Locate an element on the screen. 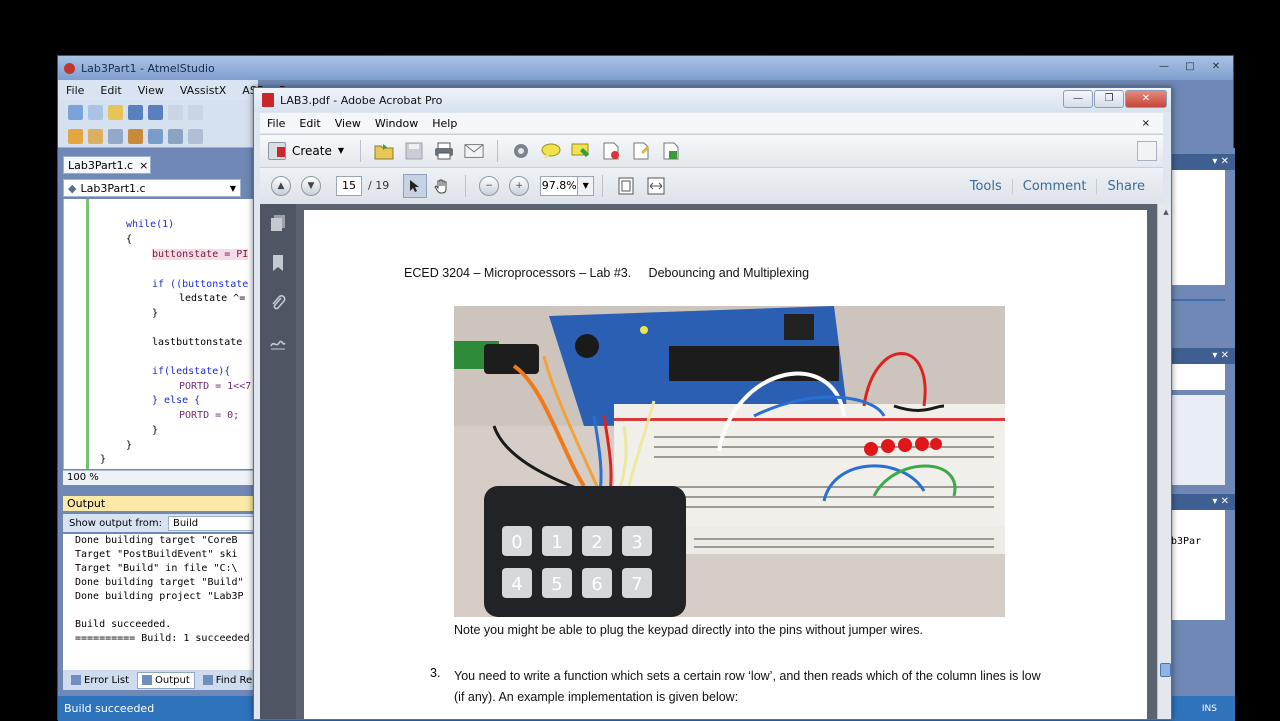  solution-explorer-header: ▾ ✕ is located at coordinates (1203, 162).